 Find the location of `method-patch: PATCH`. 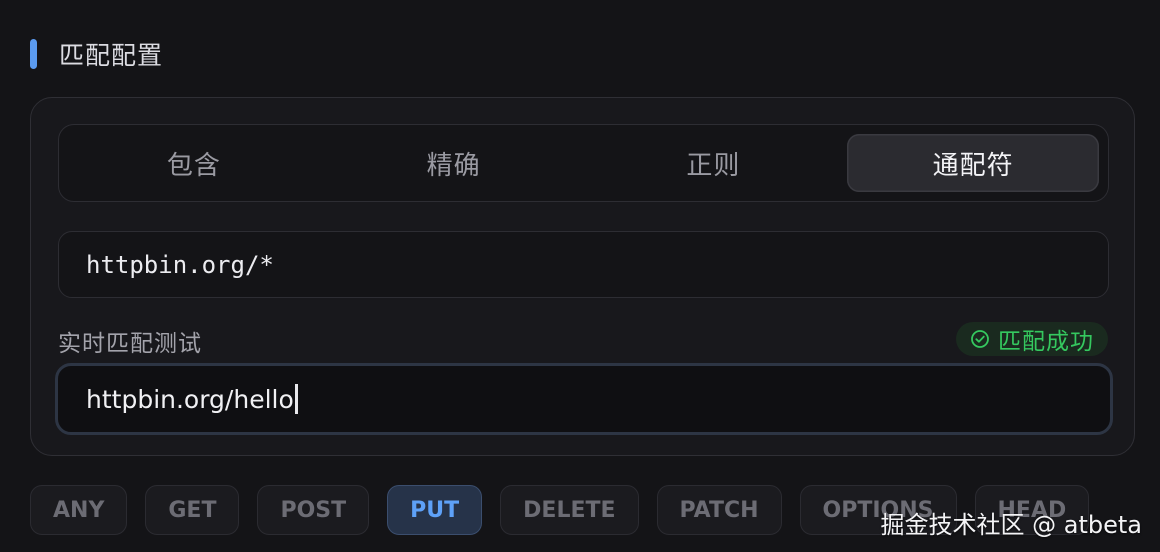

method-patch: PATCH is located at coordinates (719, 510).